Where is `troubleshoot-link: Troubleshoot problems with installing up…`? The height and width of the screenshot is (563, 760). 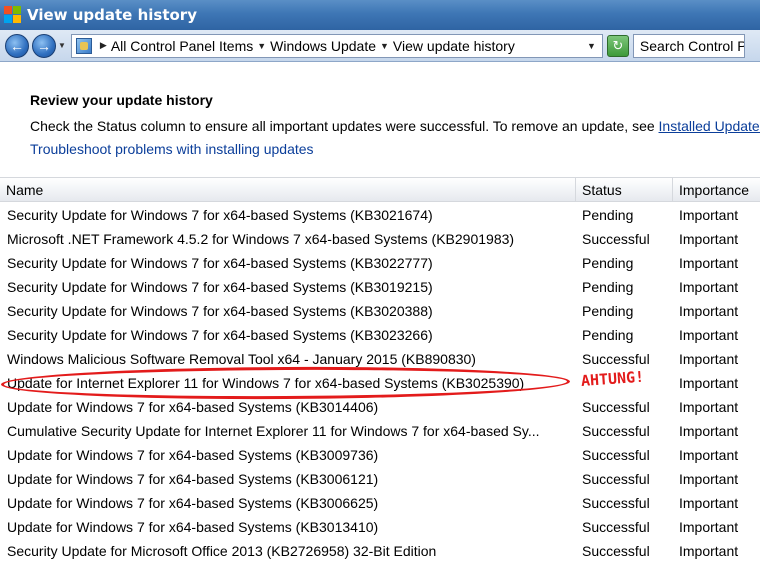 troubleshoot-link: Troubleshoot problems with installing up… is located at coordinates (172, 149).